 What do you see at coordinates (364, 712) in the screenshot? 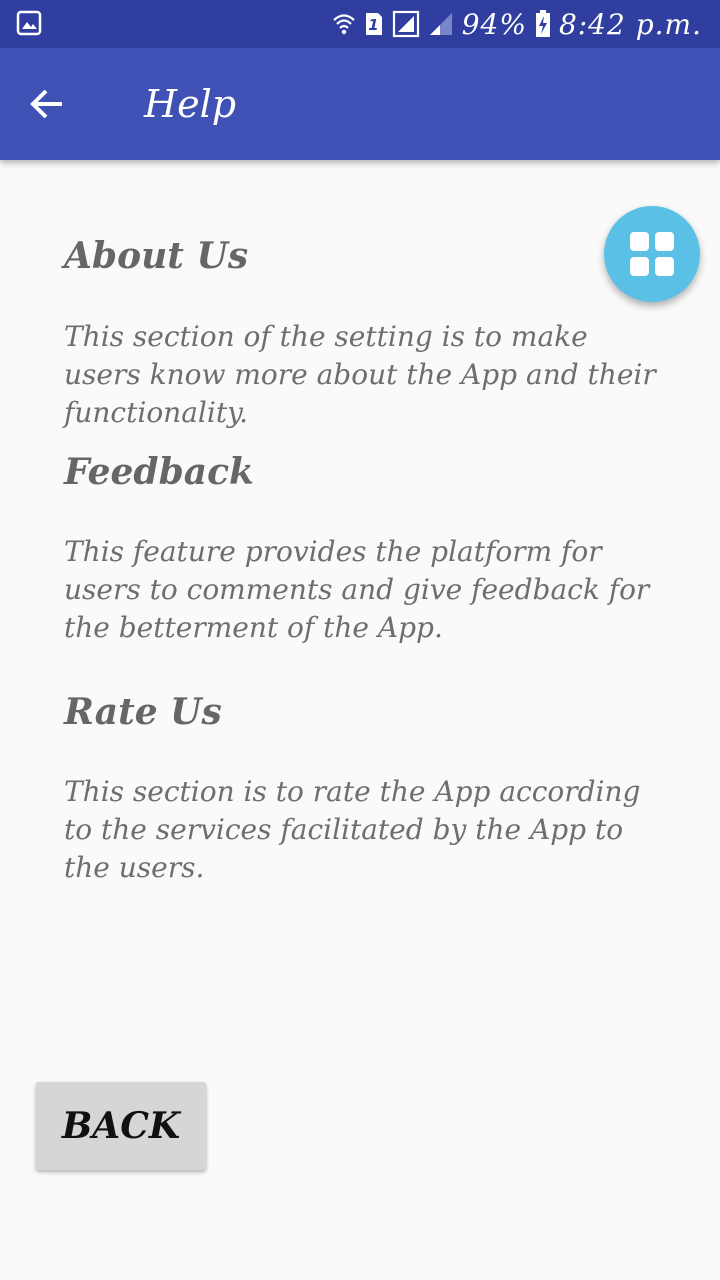
I see `section-rate-us: Rate Us` at bounding box center [364, 712].